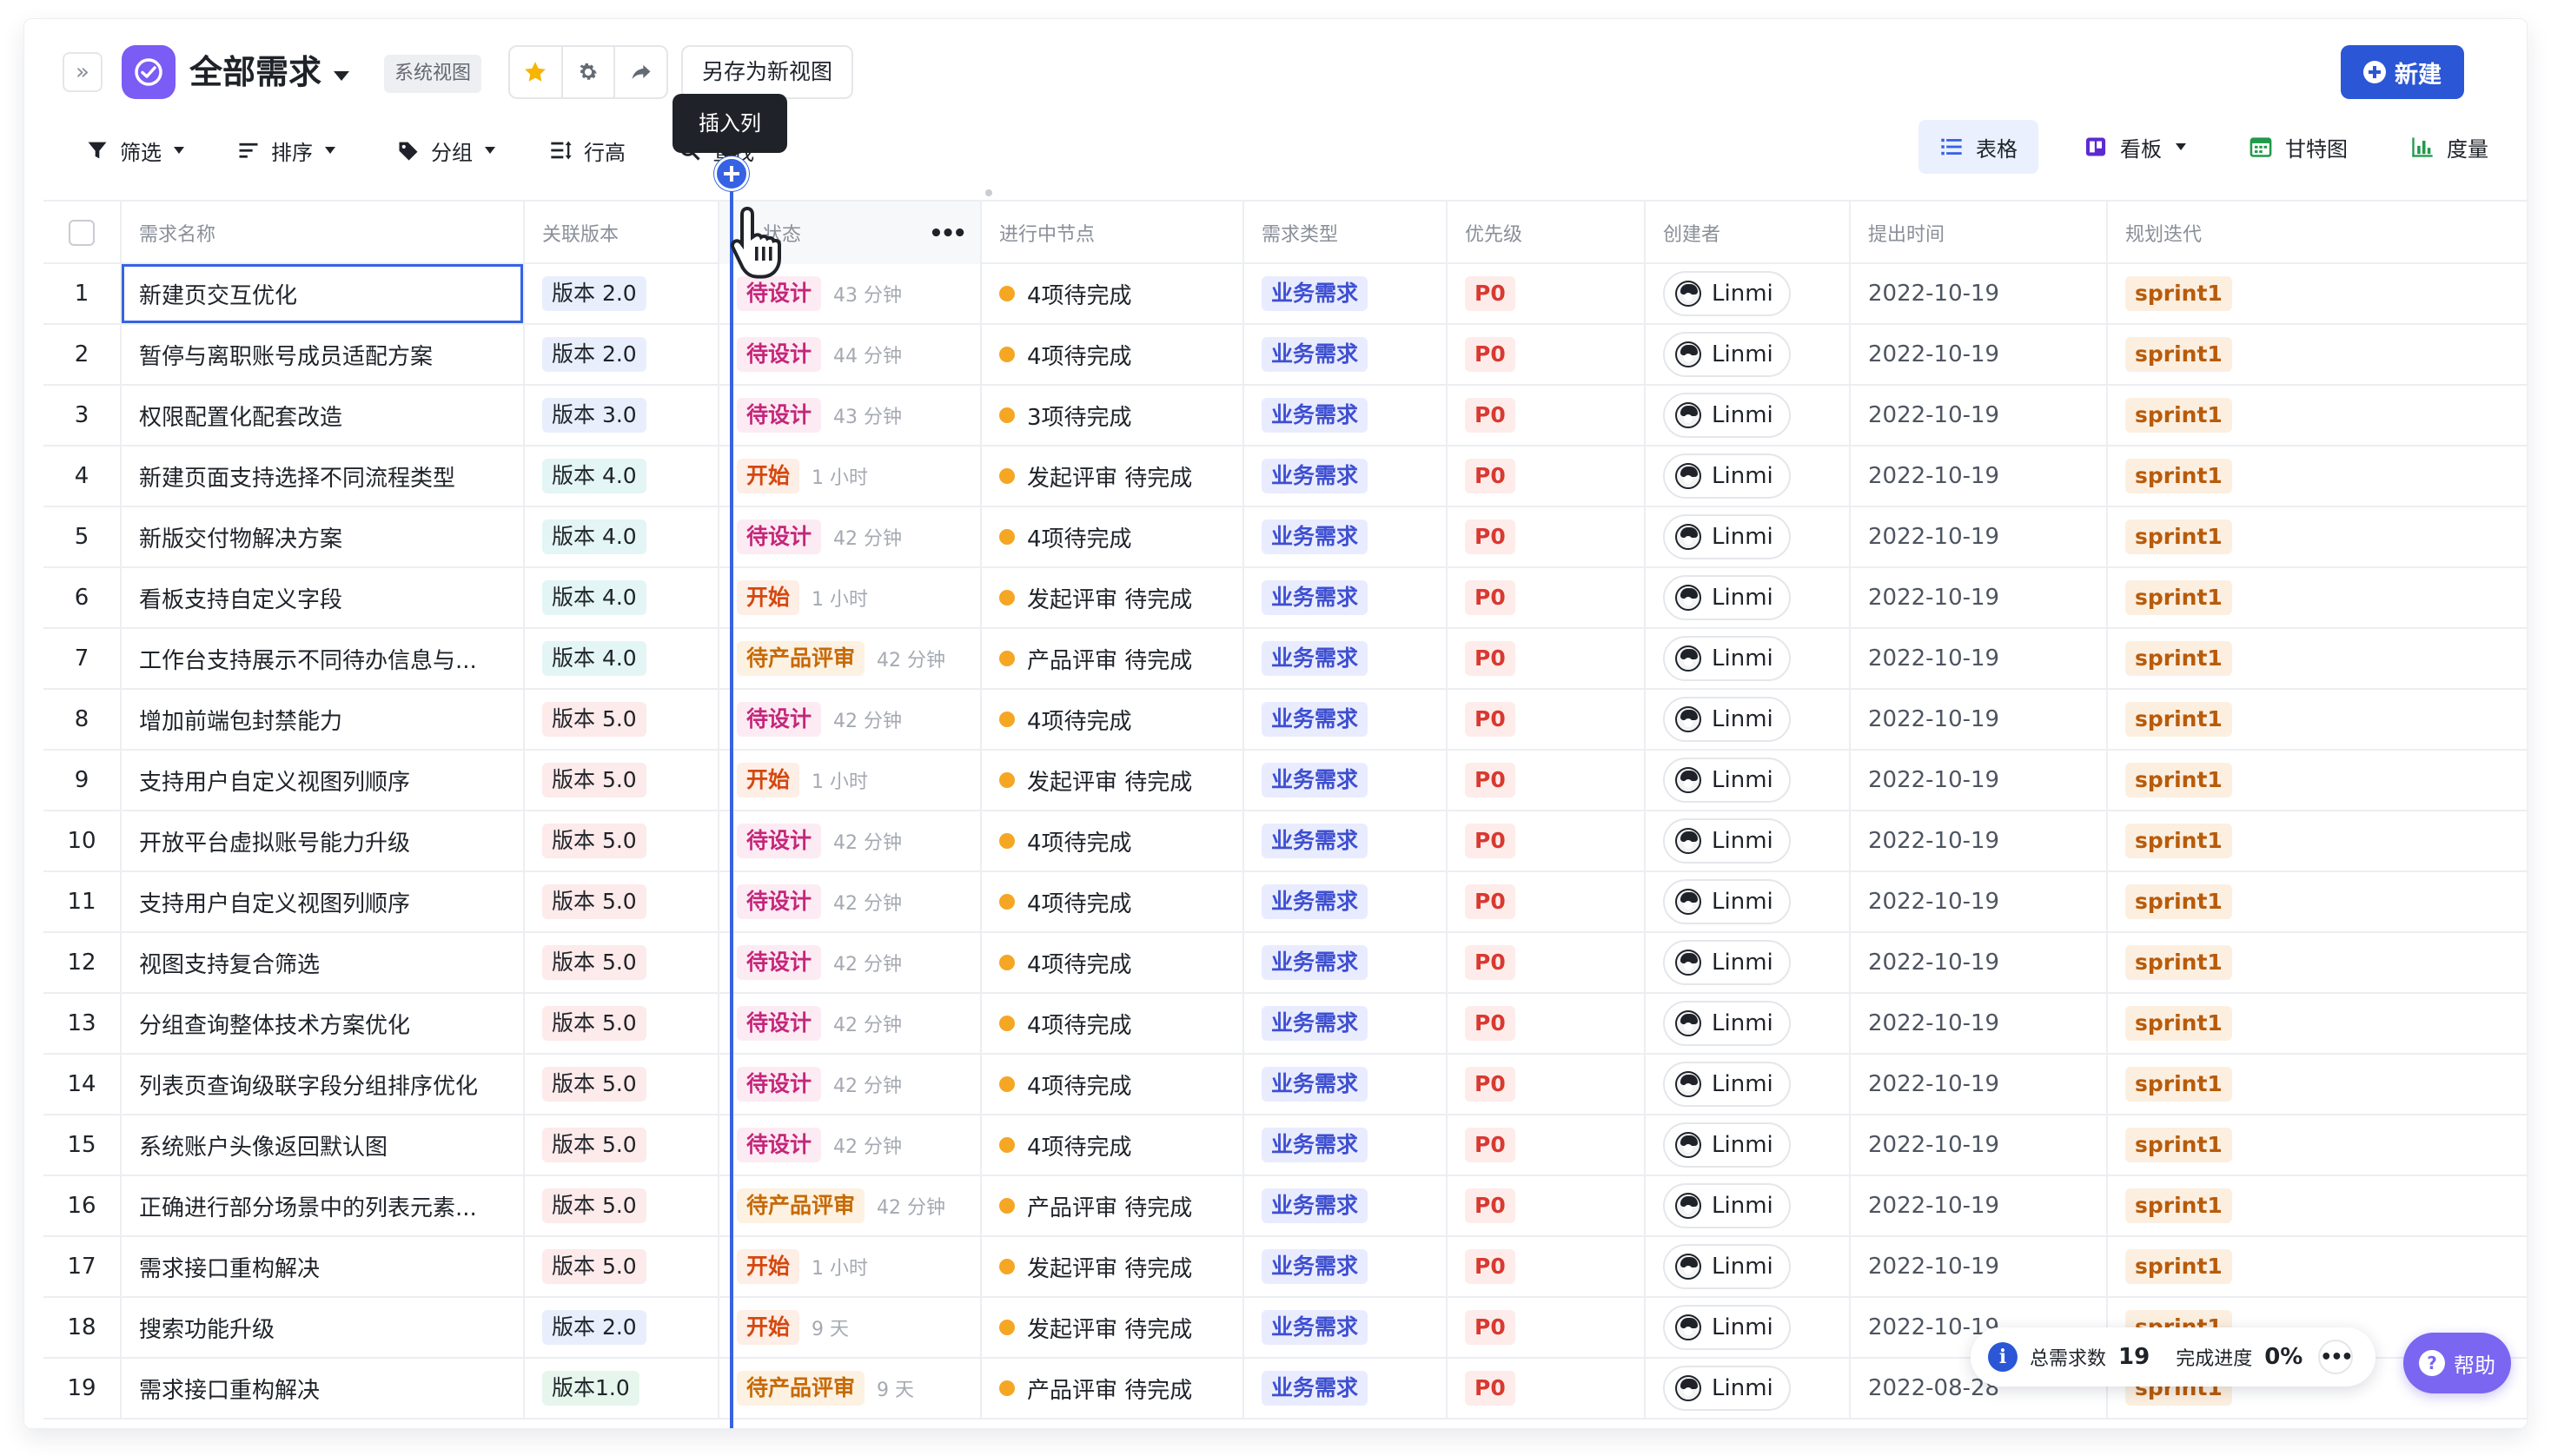  I want to click on cell-name: 权限配置化配套改造, so click(323, 415).